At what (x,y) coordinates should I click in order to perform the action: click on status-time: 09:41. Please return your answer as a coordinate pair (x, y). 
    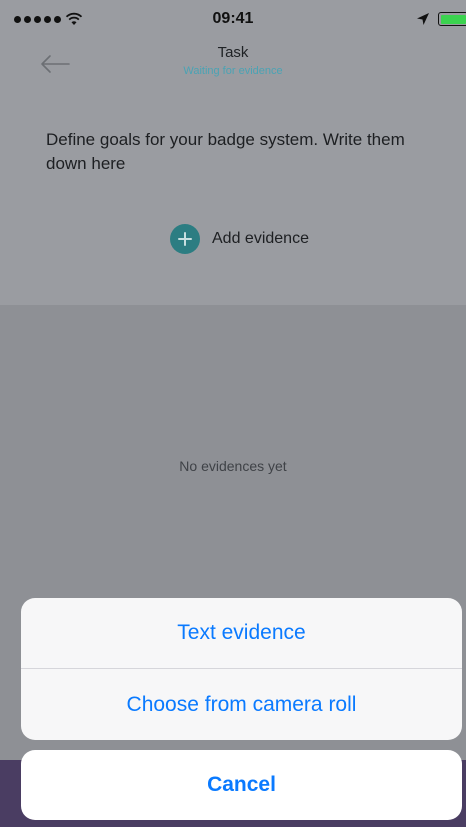
    Looking at the image, I should click on (233, 18).